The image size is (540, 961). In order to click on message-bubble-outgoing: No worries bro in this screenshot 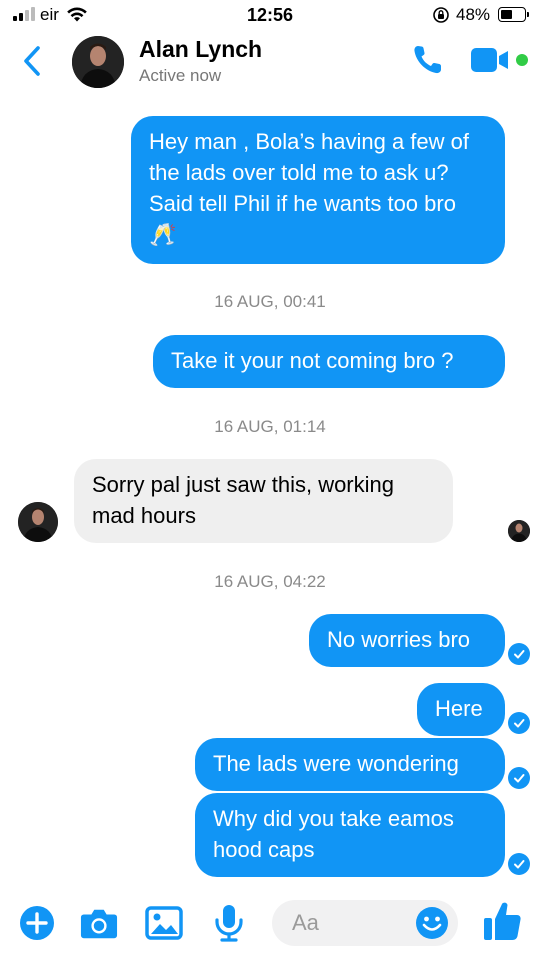, I will do `click(407, 640)`.